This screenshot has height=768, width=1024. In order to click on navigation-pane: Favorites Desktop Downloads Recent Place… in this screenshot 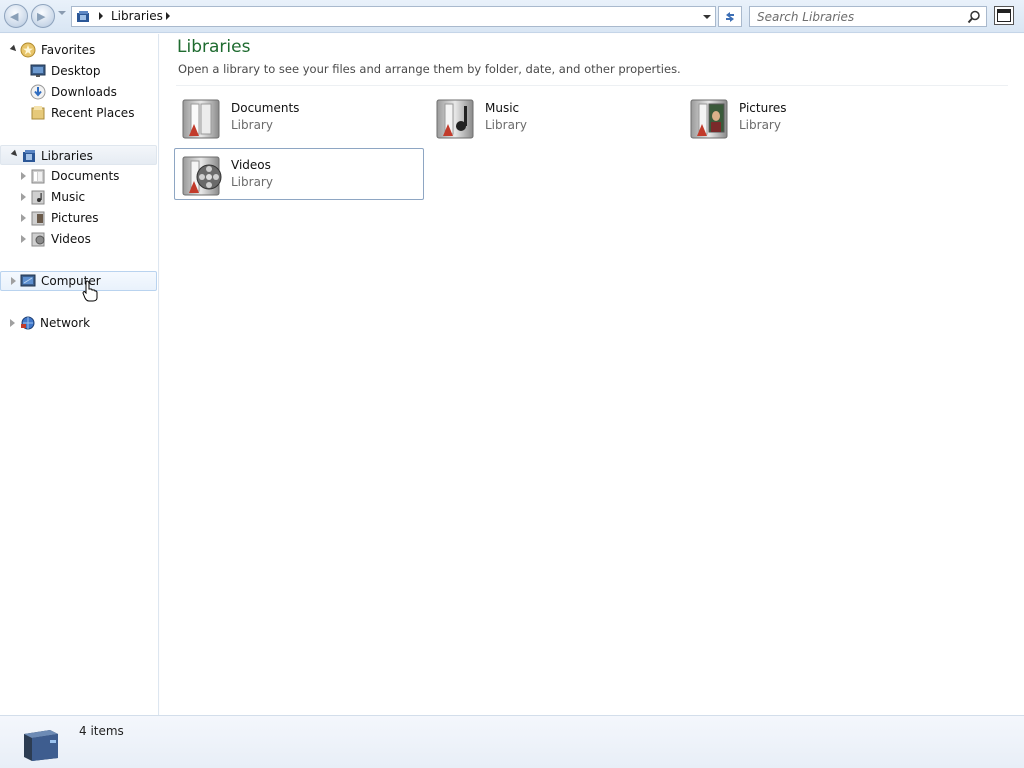, I will do `click(79, 374)`.